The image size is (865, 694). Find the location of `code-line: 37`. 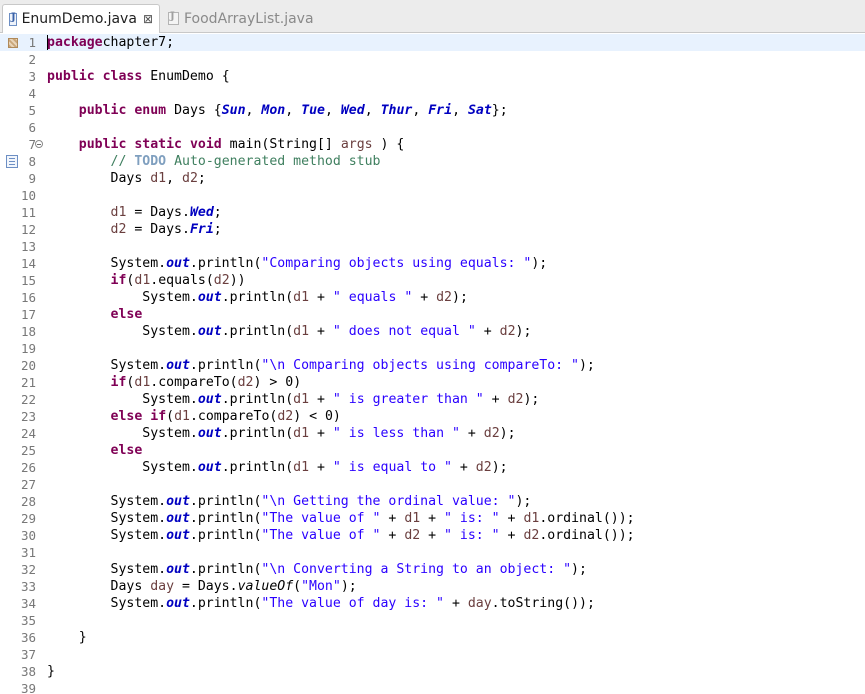

code-line: 37 is located at coordinates (432, 654).